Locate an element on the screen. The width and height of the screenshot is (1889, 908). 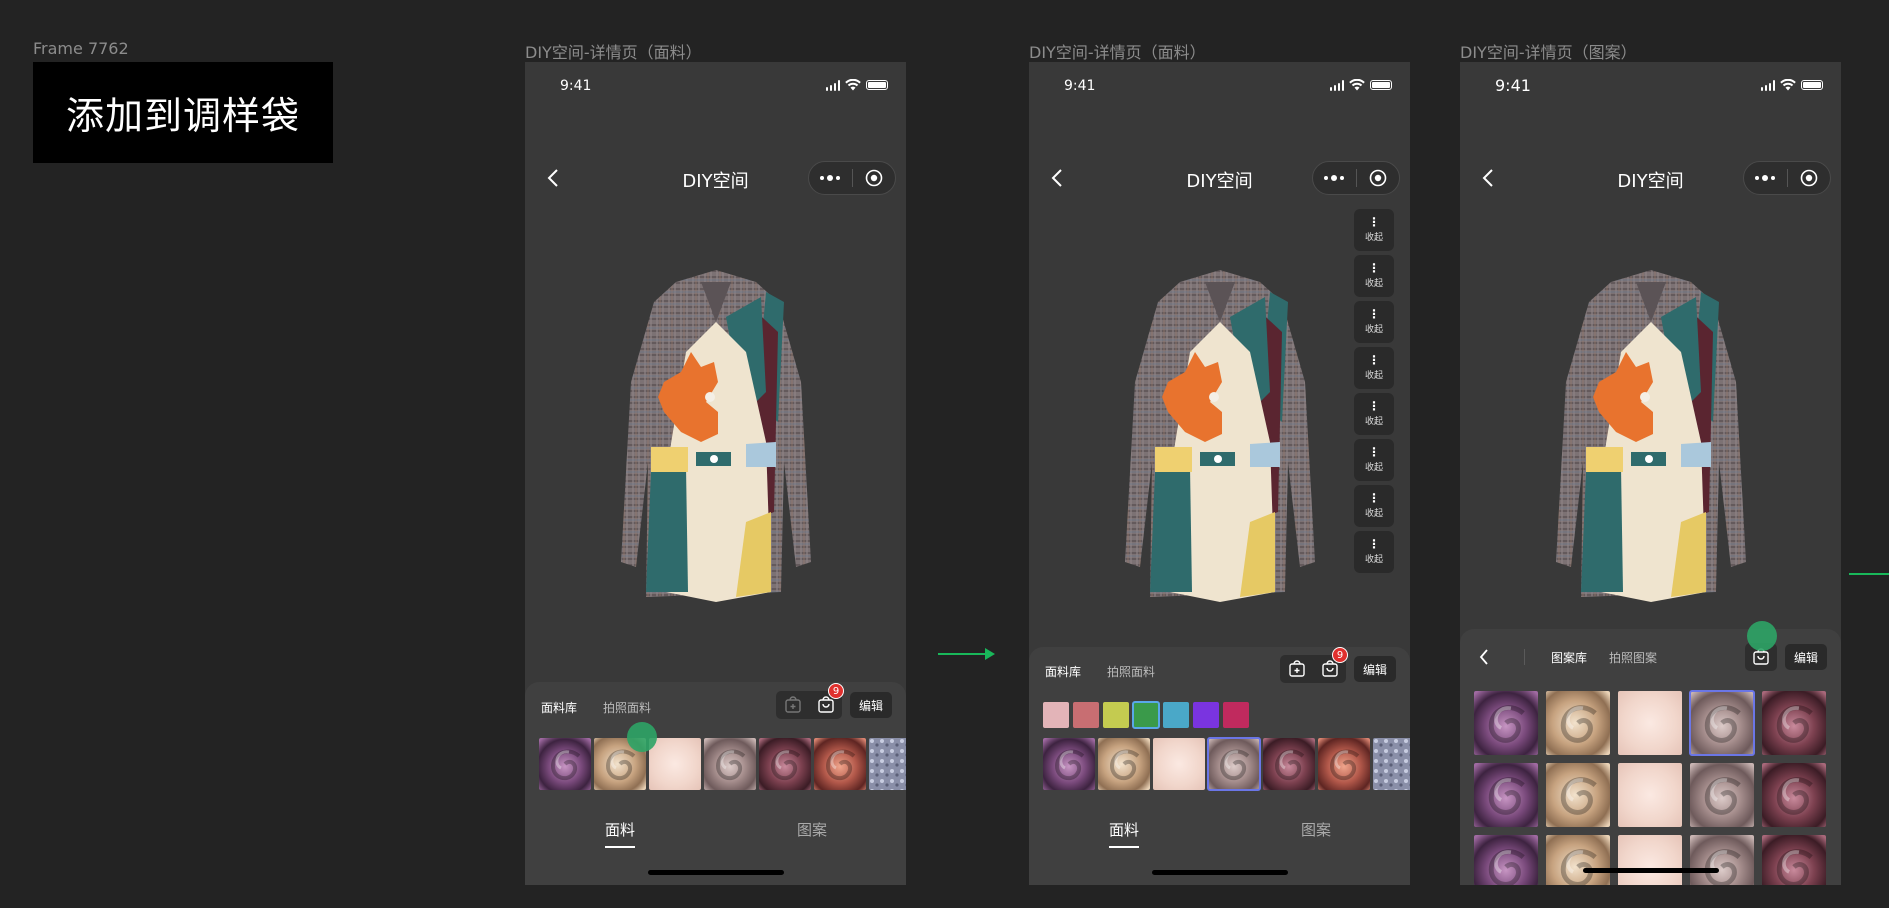
screen-label: DIY空间-详情页（图案） is located at coordinates (1548, 52).